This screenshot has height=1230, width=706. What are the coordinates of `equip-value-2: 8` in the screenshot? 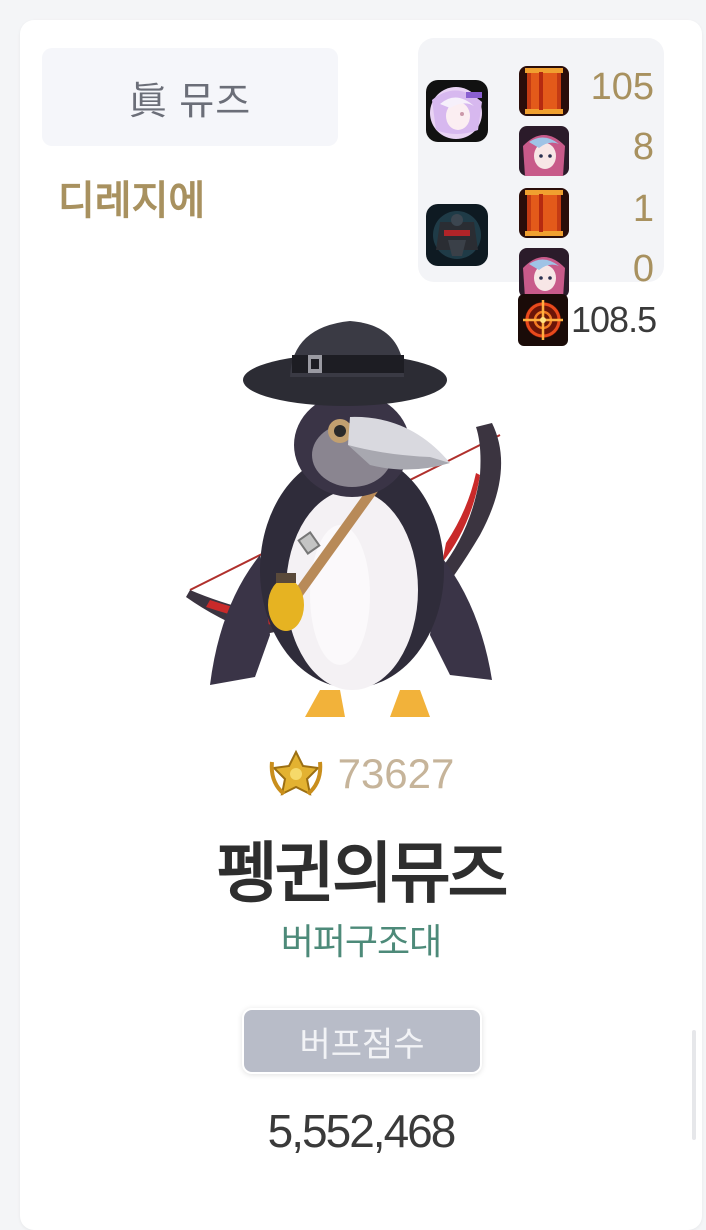 It's located at (643, 147).